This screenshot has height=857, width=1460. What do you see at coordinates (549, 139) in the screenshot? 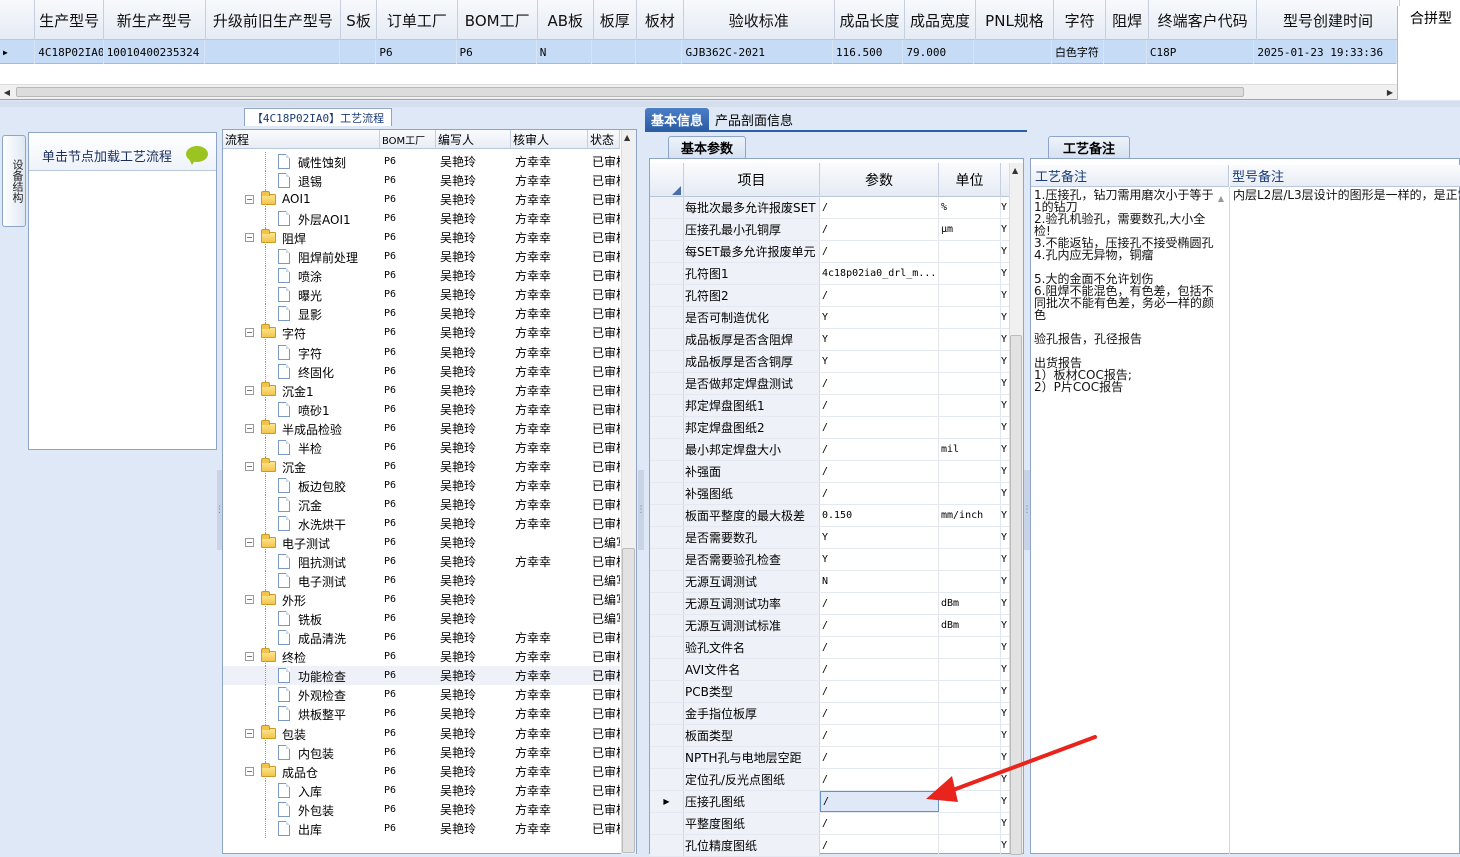
I see `tree-col-header: 核审人` at bounding box center [549, 139].